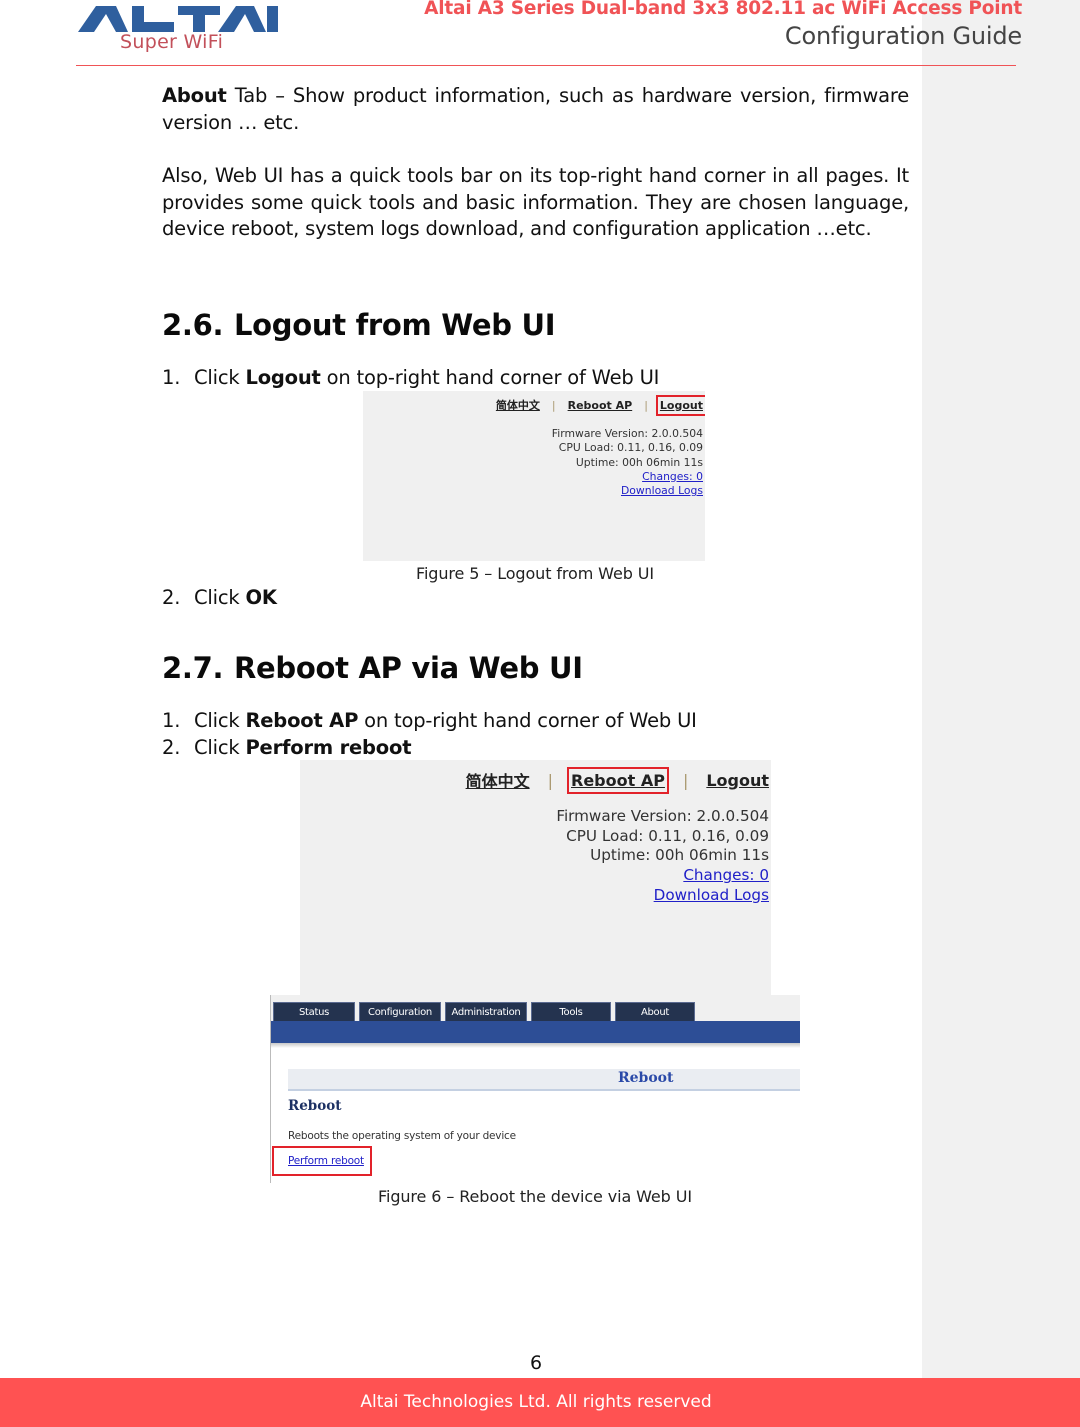  What do you see at coordinates (655, 1012) in the screenshot?
I see `tab-about: About` at bounding box center [655, 1012].